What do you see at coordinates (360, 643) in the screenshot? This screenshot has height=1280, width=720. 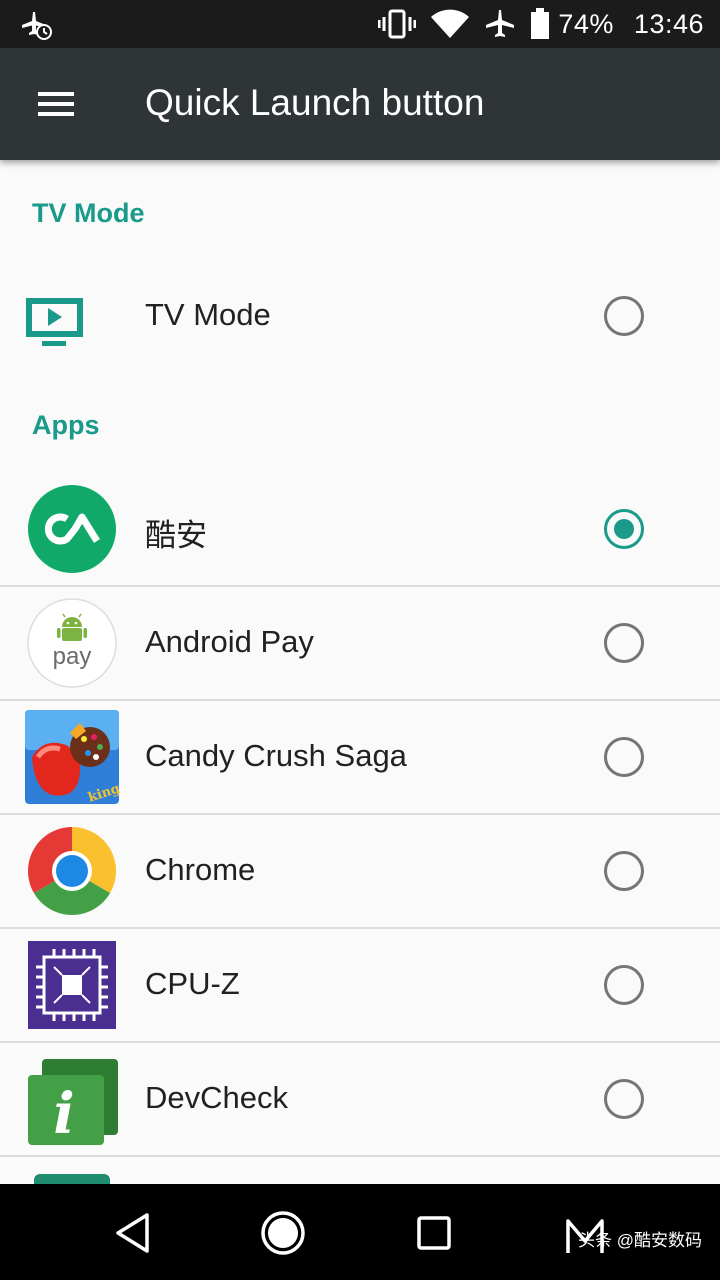 I see `list-item-android-pay: pay Android Pay` at bounding box center [360, 643].